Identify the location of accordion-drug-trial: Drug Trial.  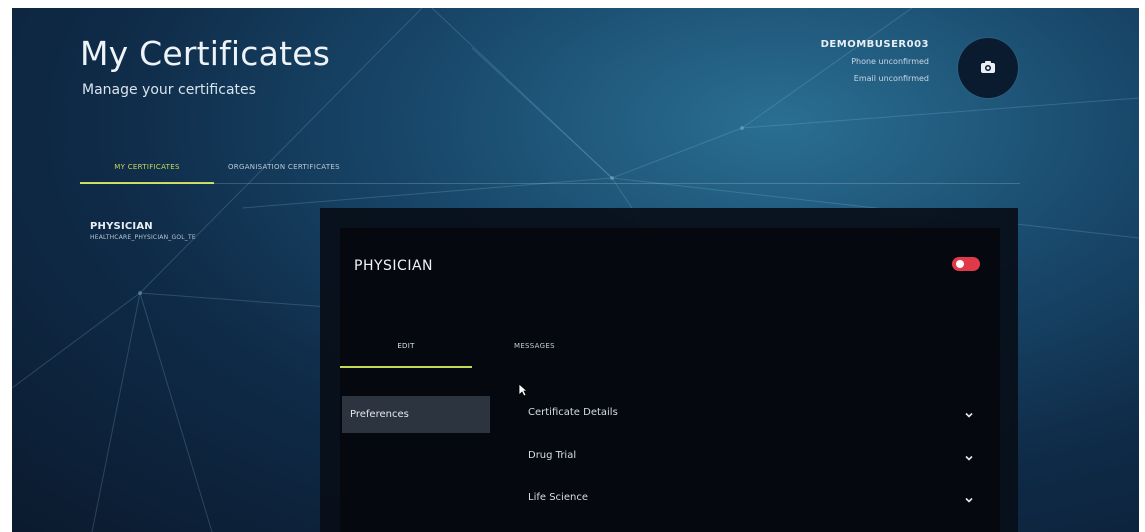
(754, 456).